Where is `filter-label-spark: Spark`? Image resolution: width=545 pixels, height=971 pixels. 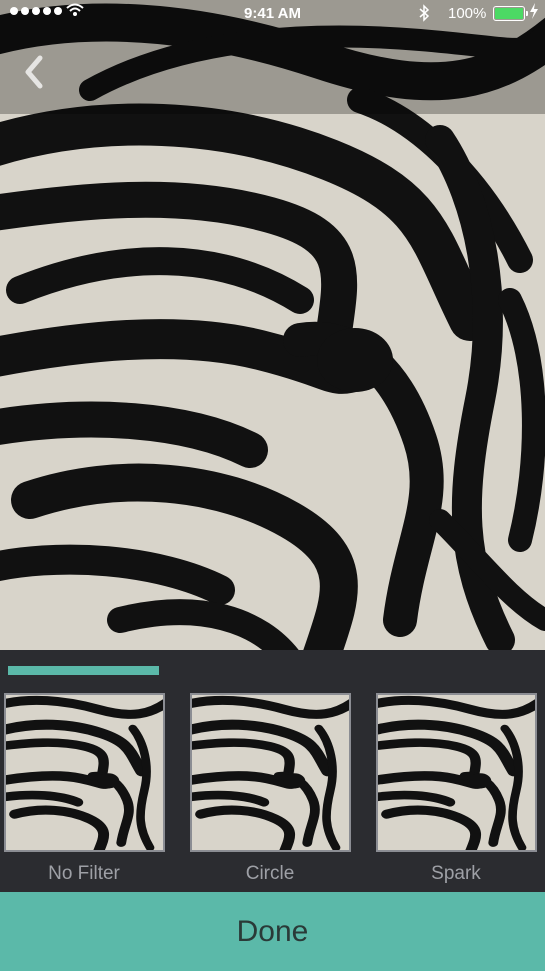 filter-label-spark: Spark is located at coordinates (456, 873).